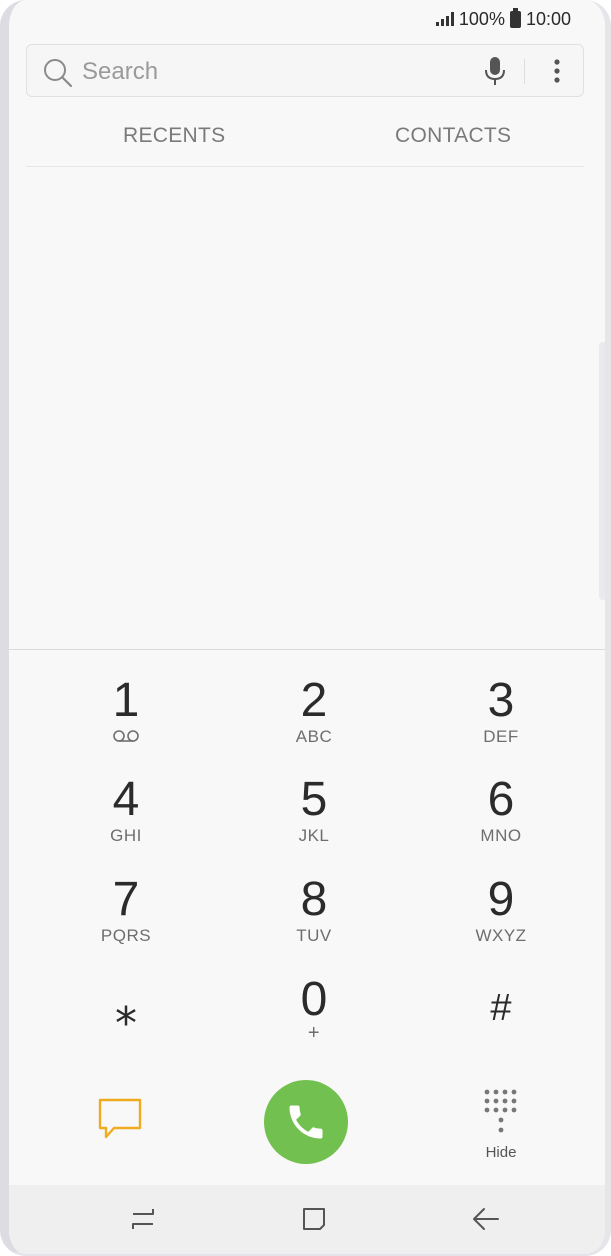 The image size is (611, 1256). What do you see at coordinates (481, 18) in the screenshot?
I see `battery-percent: 100%` at bounding box center [481, 18].